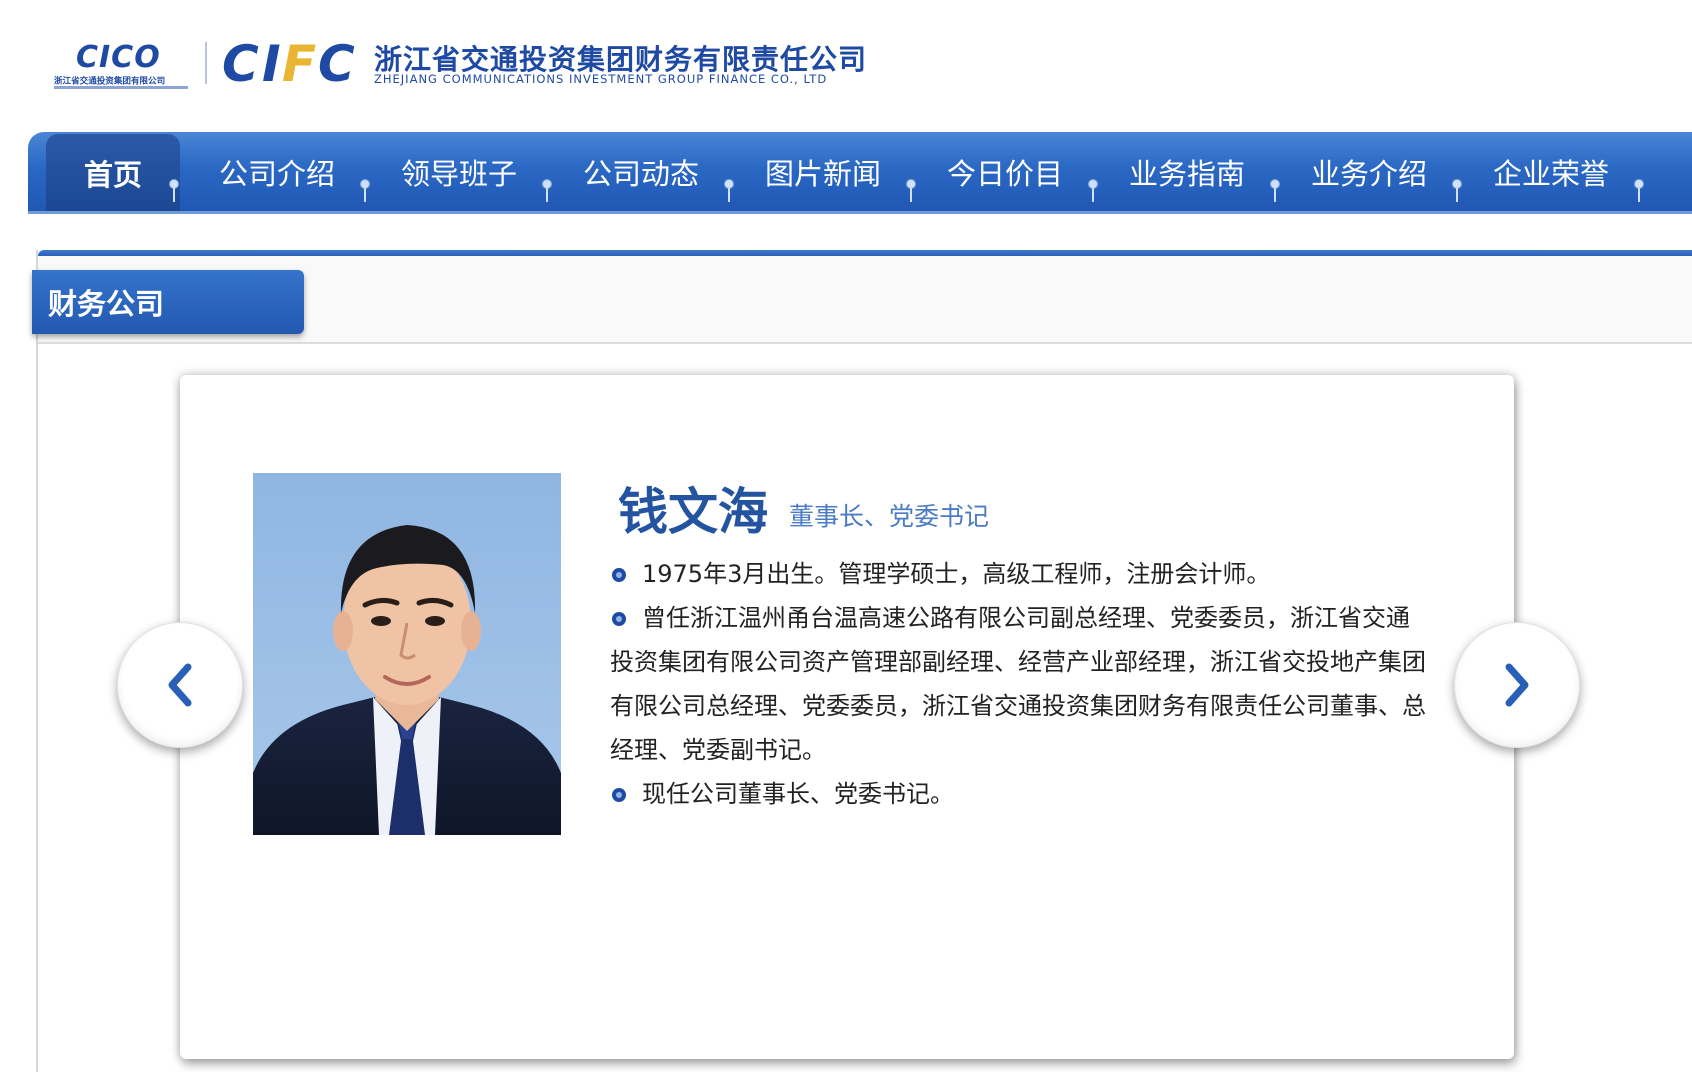 The image size is (1692, 1072). I want to click on logo-divider, so click(206, 63).